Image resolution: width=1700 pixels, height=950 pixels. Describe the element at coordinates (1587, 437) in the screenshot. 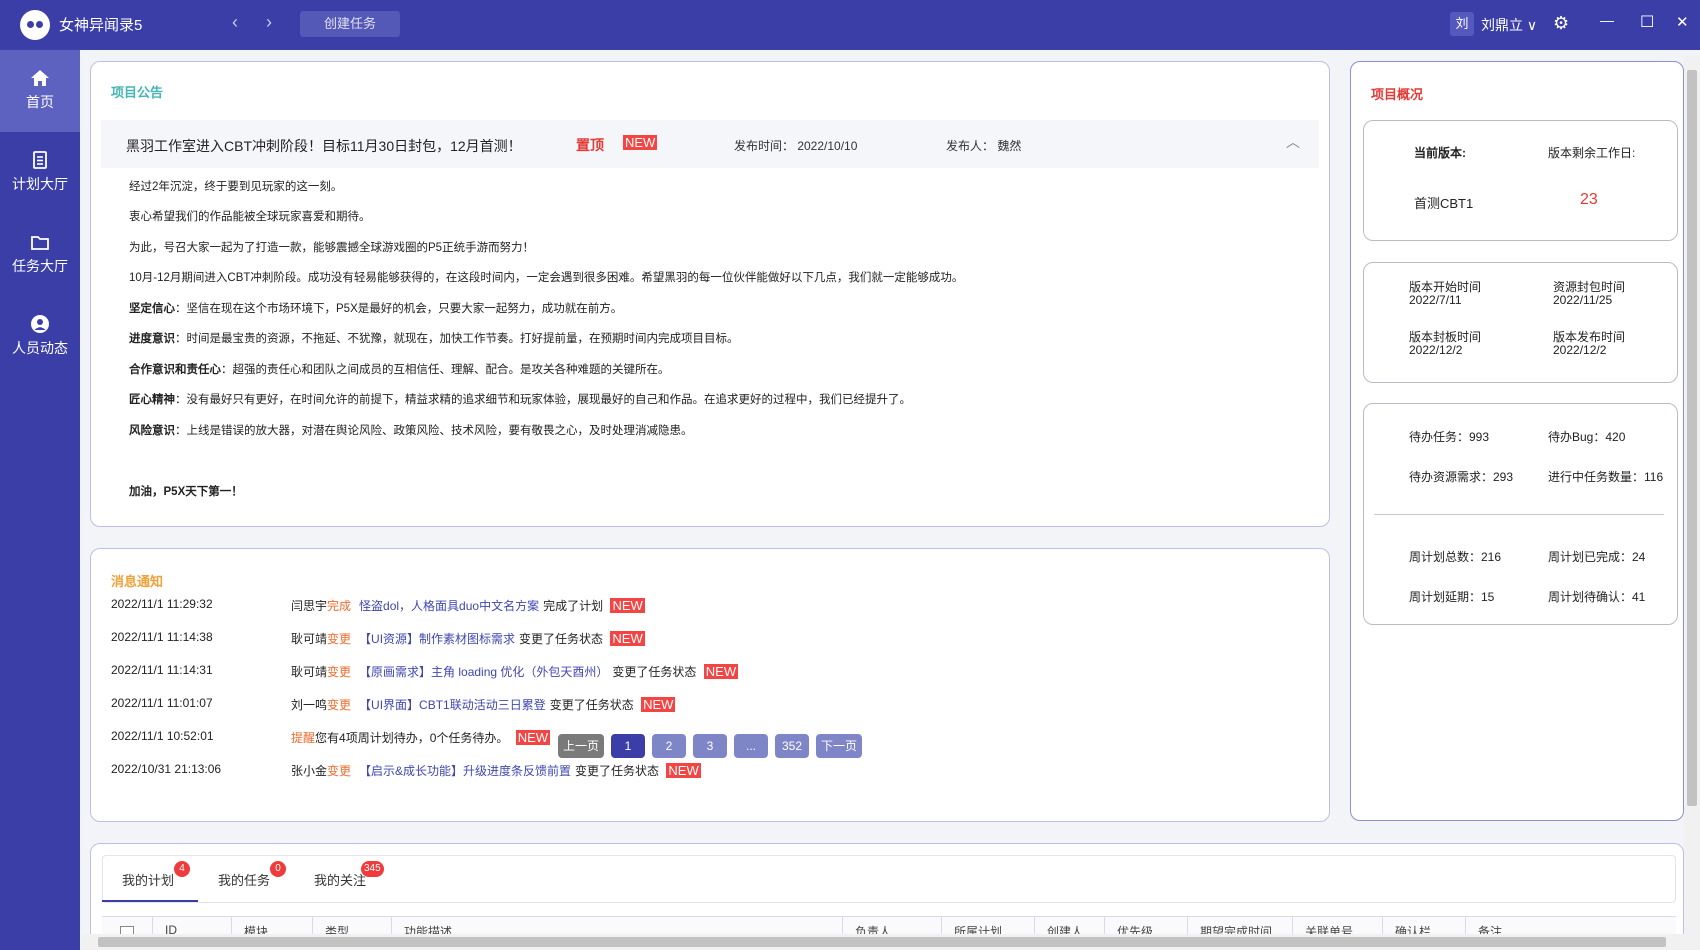

I see `stat-pending-bugs: 待办Bug：420` at that location.